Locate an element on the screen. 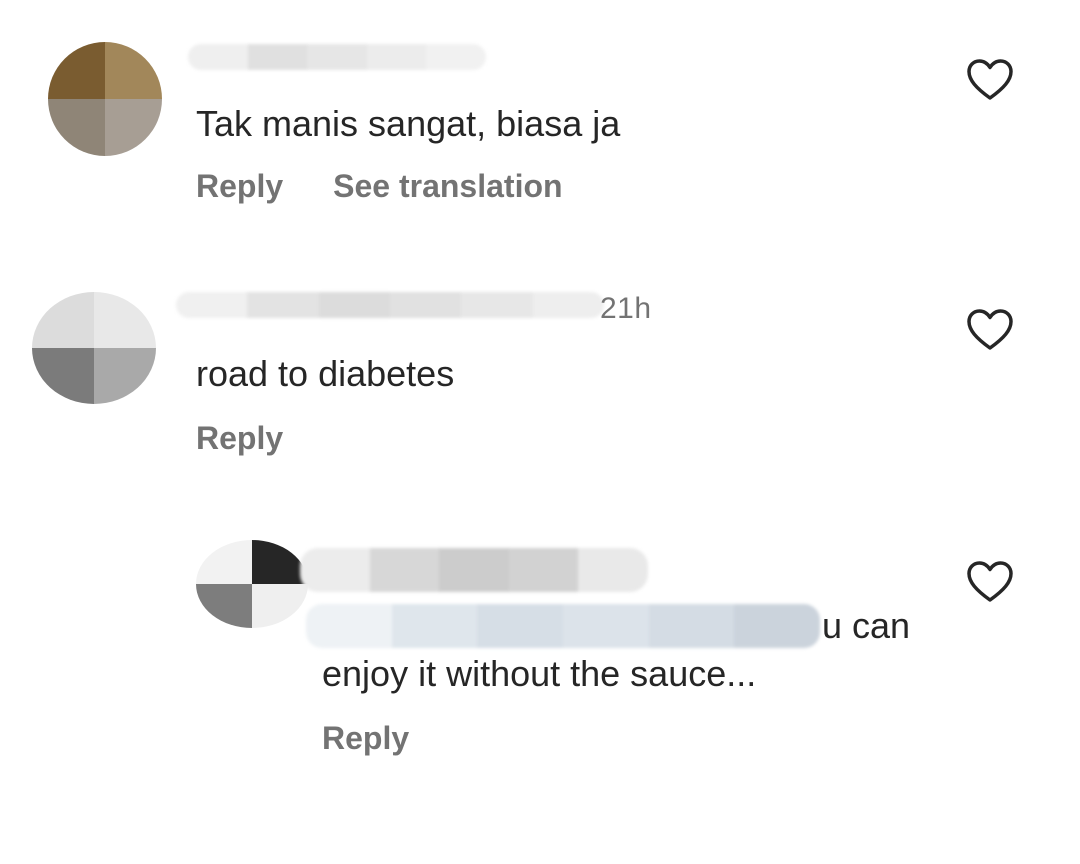 This screenshot has height=864, width=1080. comment-text: Tak manis sangat, biasa ja is located at coordinates (408, 123).